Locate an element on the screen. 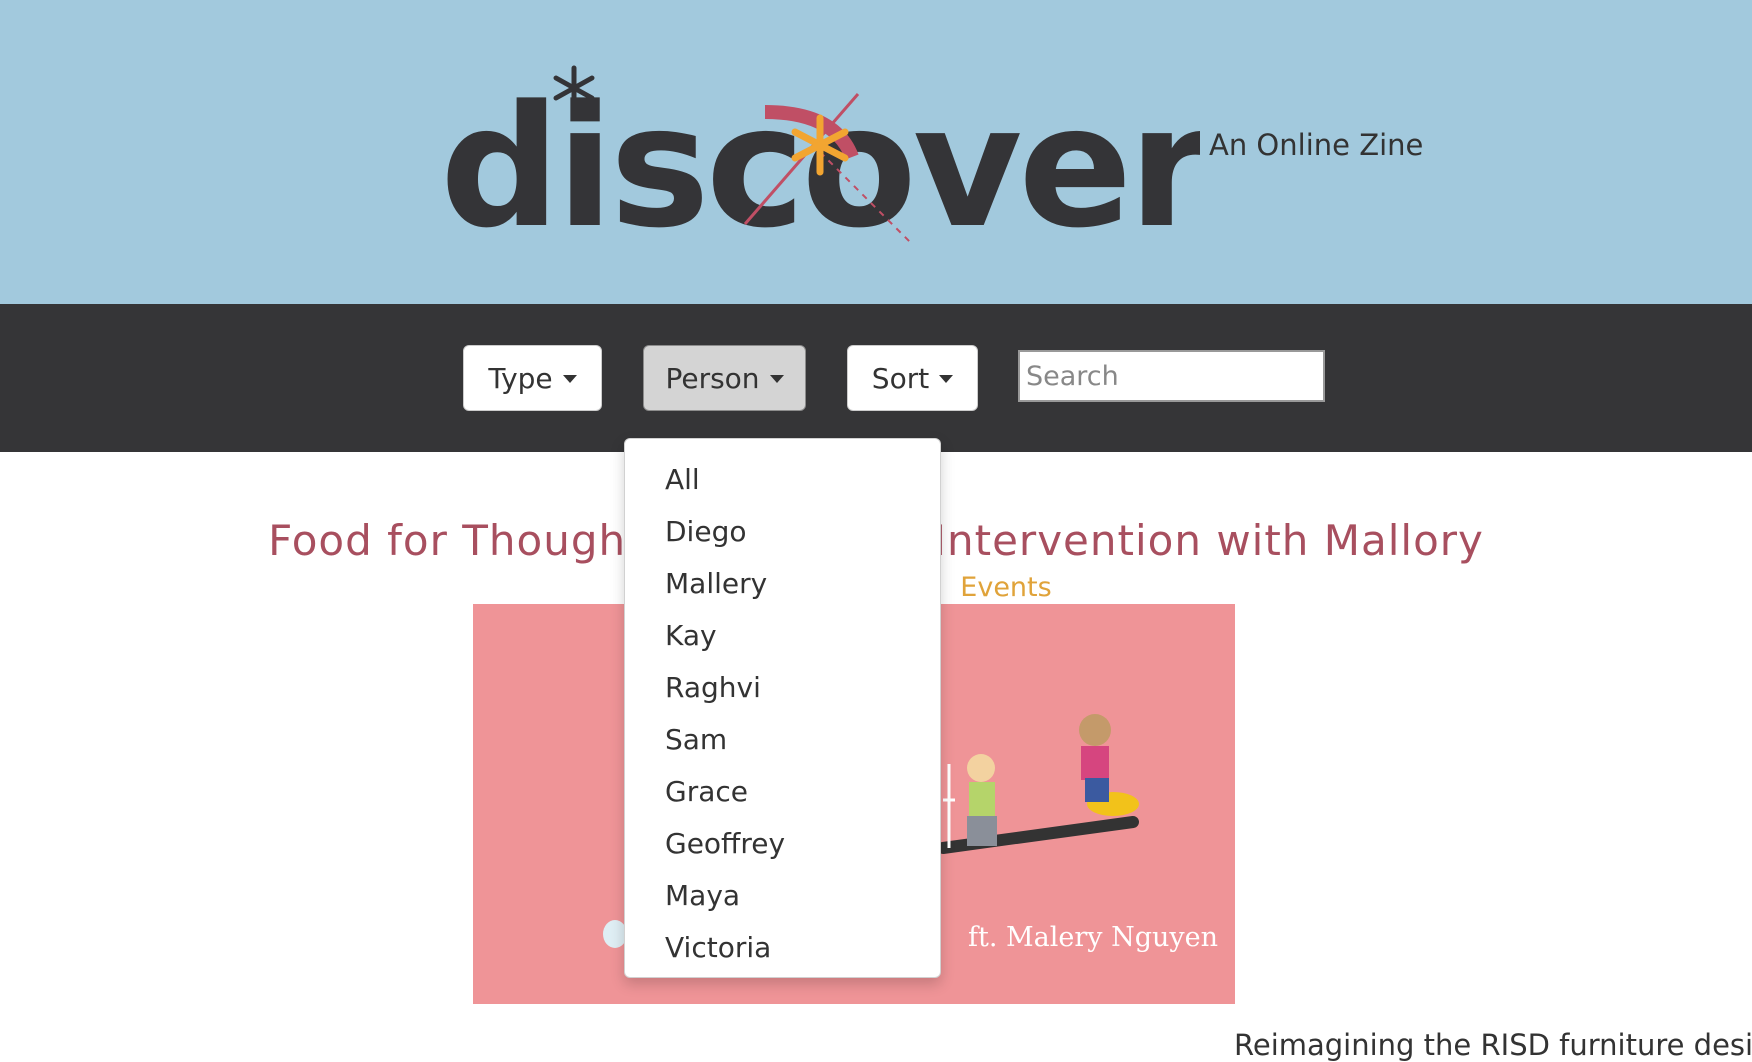  person-option-kay: Kay is located at coordinates (782, 636).